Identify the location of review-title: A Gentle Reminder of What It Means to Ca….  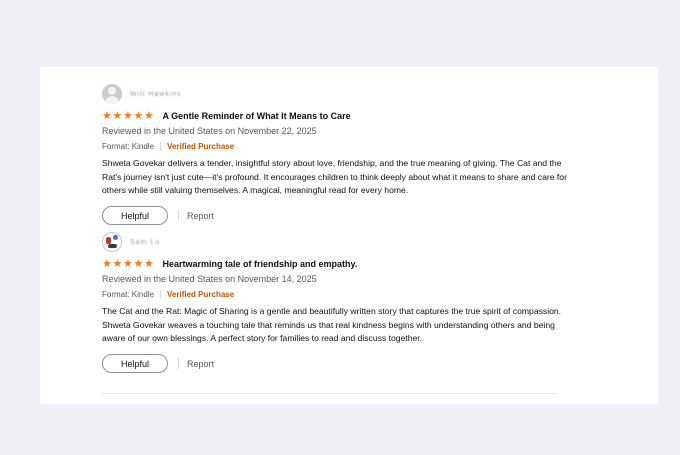
(257, 116).